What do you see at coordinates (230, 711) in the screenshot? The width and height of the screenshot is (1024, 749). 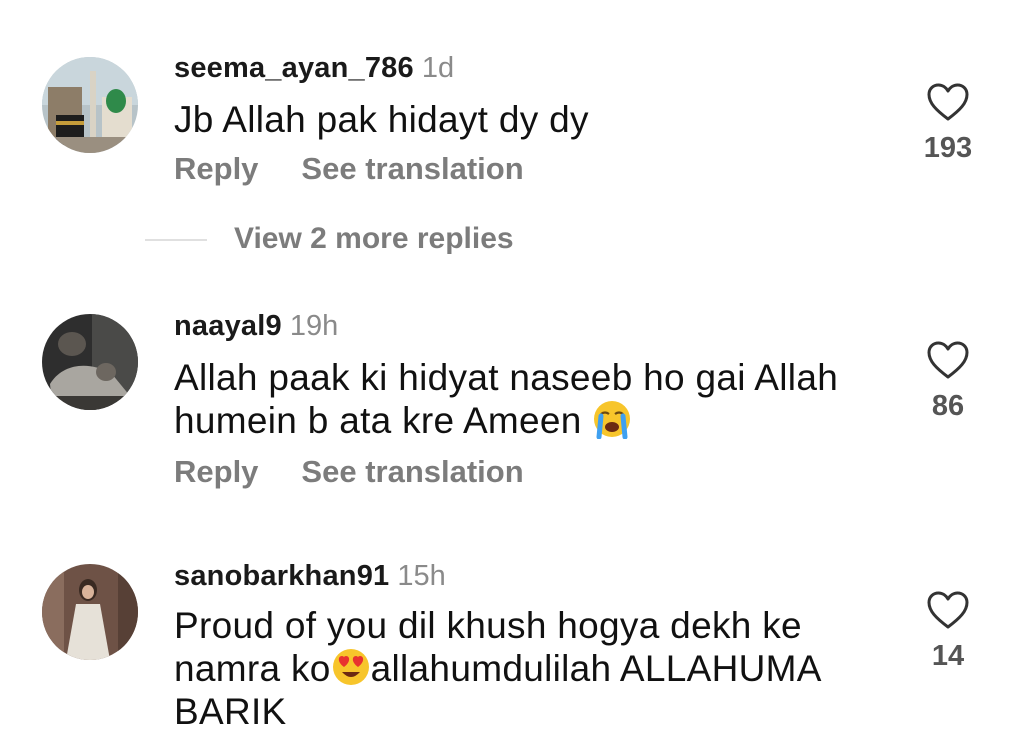 I see `comment-text-line: BARIK` at bounding box center [230, 711].